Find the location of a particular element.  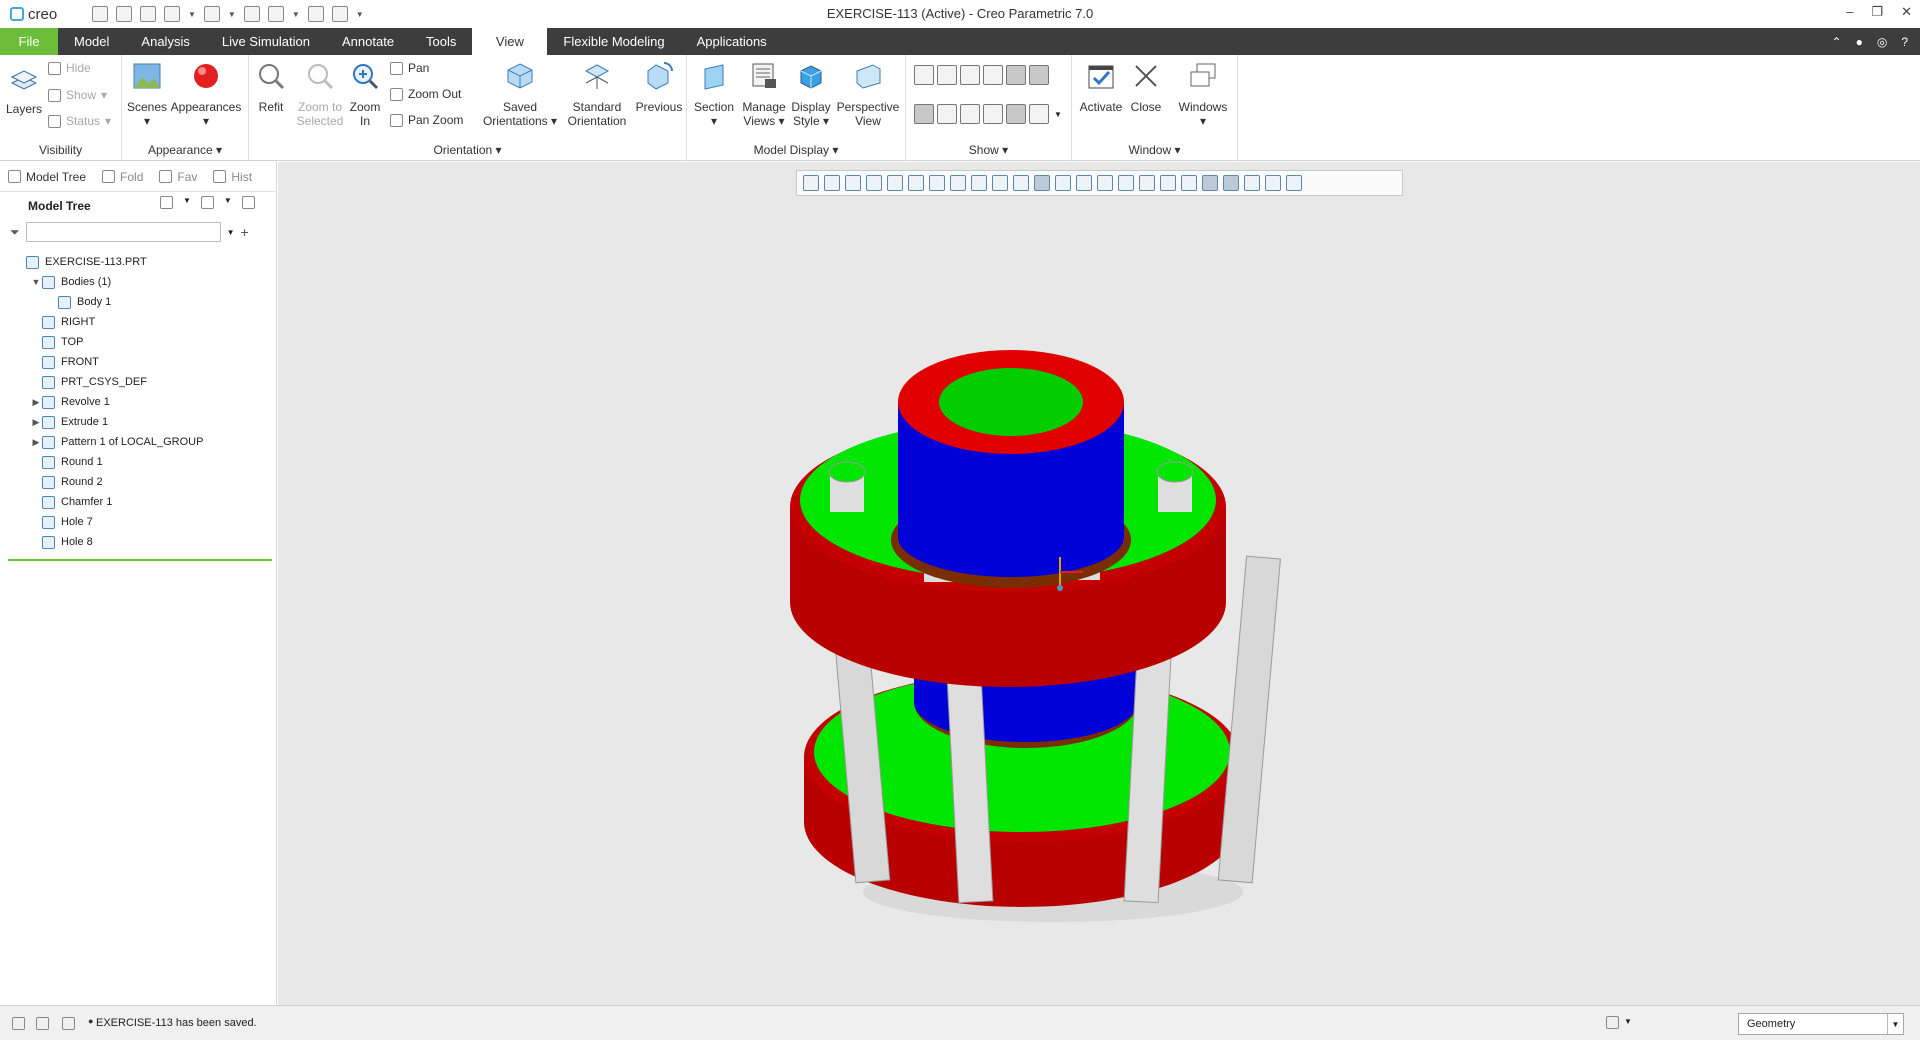

tab-flexible-modeling: Flexible Modeling is located at coordinates (613, 41).